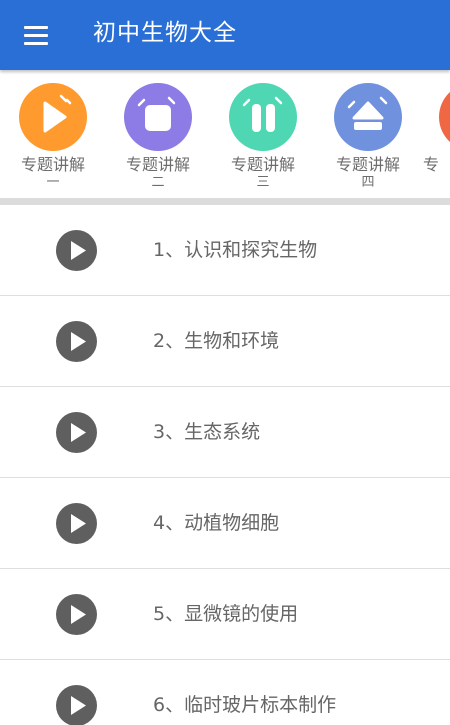  What do you see at coordinates (35, 35) in the screenshot?
I see `menu-icon` at bounding box center [35, 35].